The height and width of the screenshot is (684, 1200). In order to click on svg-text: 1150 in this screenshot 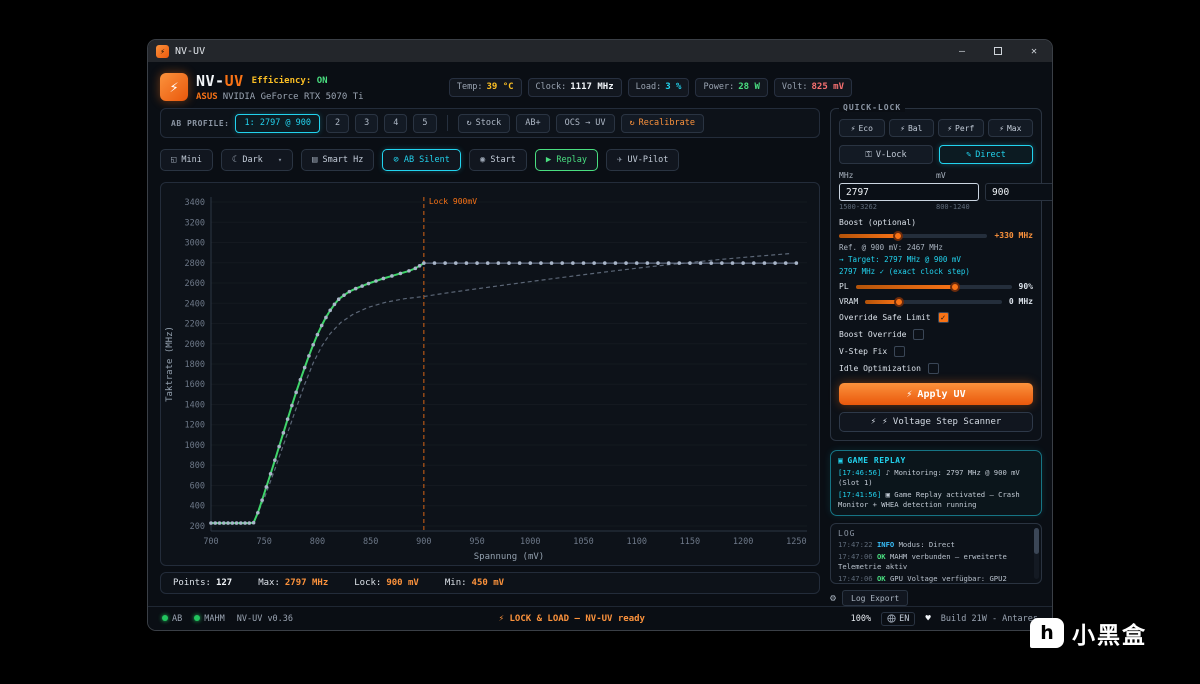, I will do `click(690, 542)`.